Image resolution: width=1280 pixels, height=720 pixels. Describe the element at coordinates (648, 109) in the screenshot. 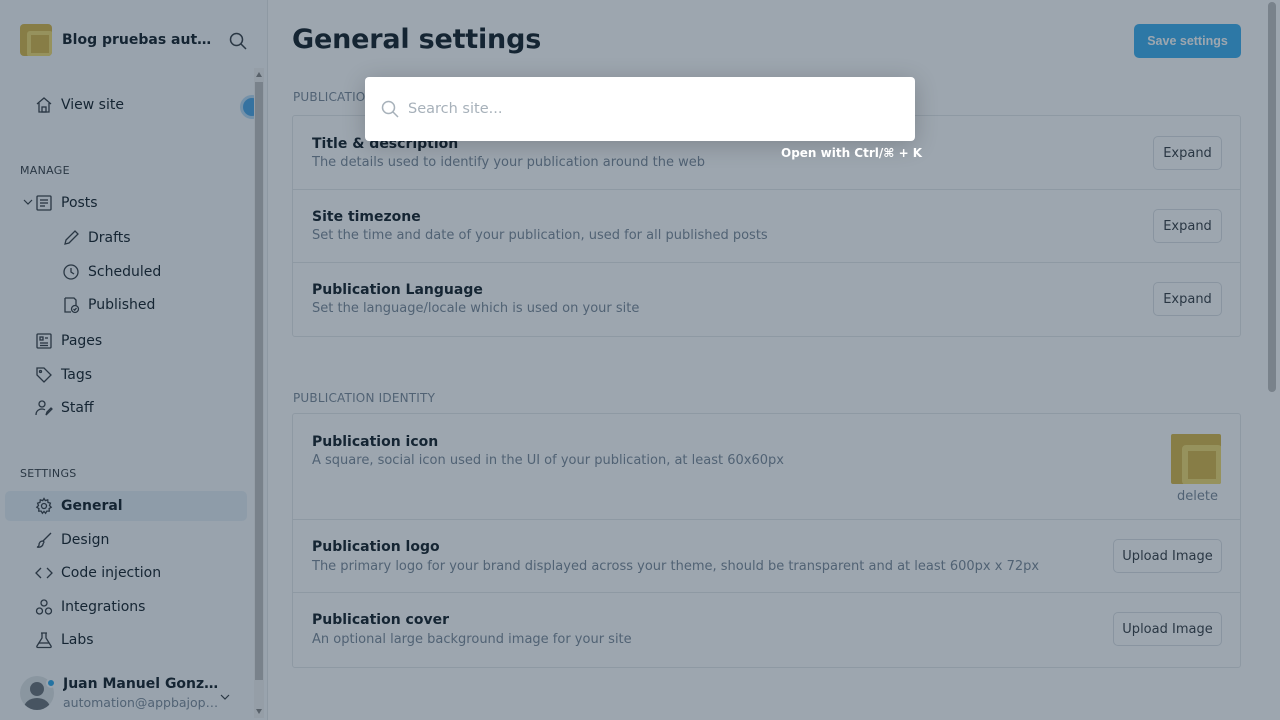

I see `search-input` at that location.